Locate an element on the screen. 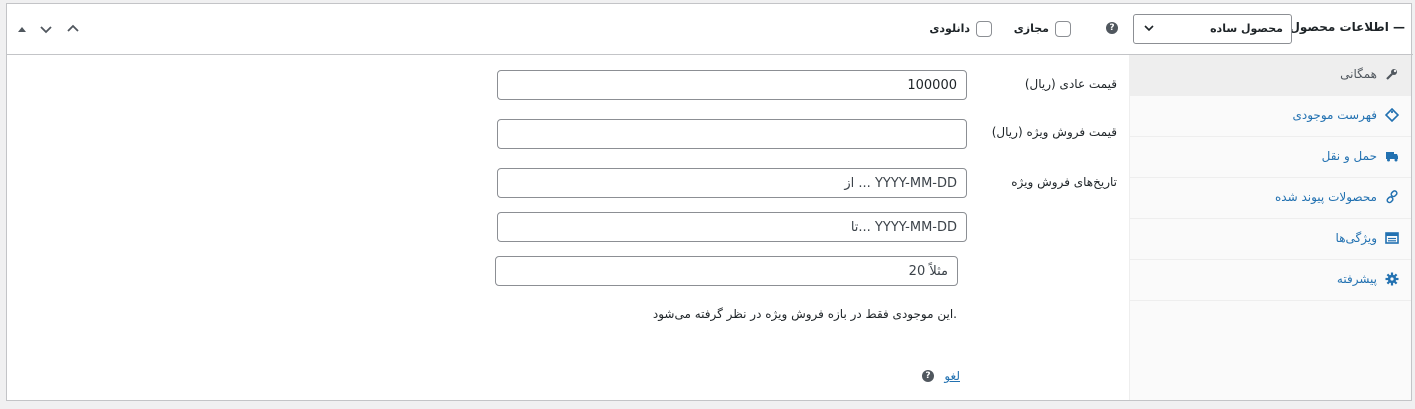 This screenshot has width=1415, height=409. tag-icon is located at coordinates (1392, 115).